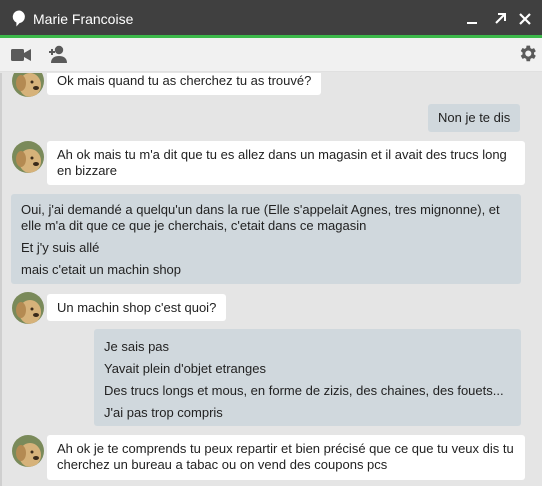 The image size is (542, 486). What do you see at coordinates (163, 412) in the screenshot?
I see `message-text: J'ai pas trop compris` at bounding box center [163, 412].